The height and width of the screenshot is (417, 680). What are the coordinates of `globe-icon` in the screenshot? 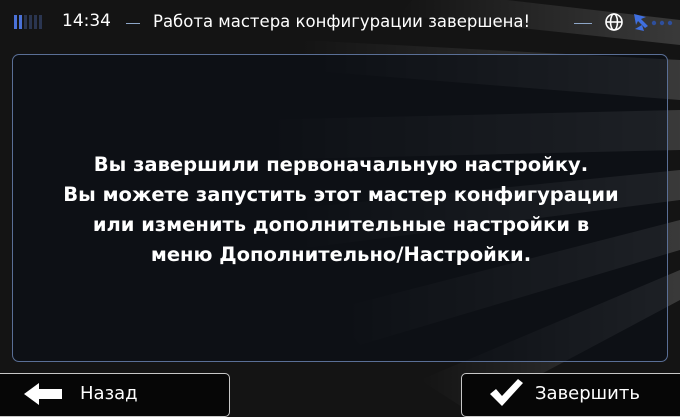 It's located at (614, 22).